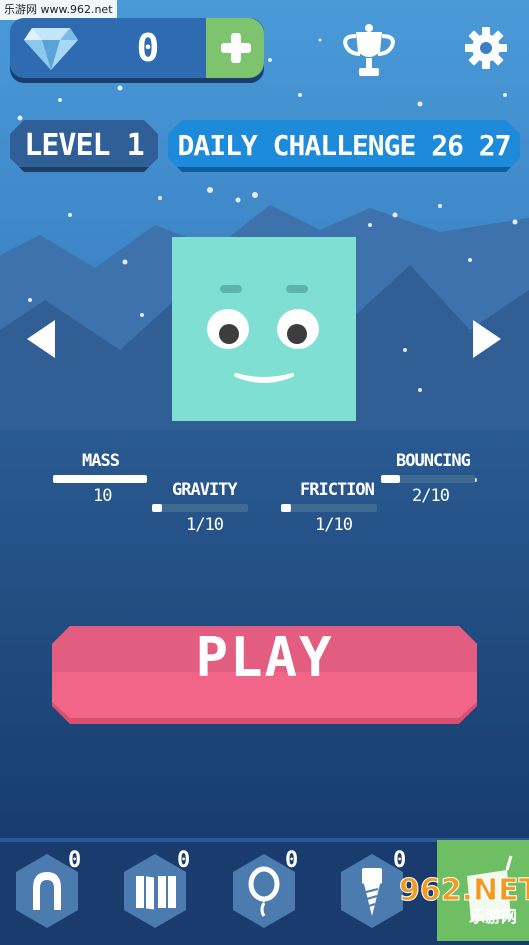 The height and width of the screenshot is (945, 529). Describe the element at coordinates (148, 48) in the screenshot. I see `gem-count: 0` at that location.